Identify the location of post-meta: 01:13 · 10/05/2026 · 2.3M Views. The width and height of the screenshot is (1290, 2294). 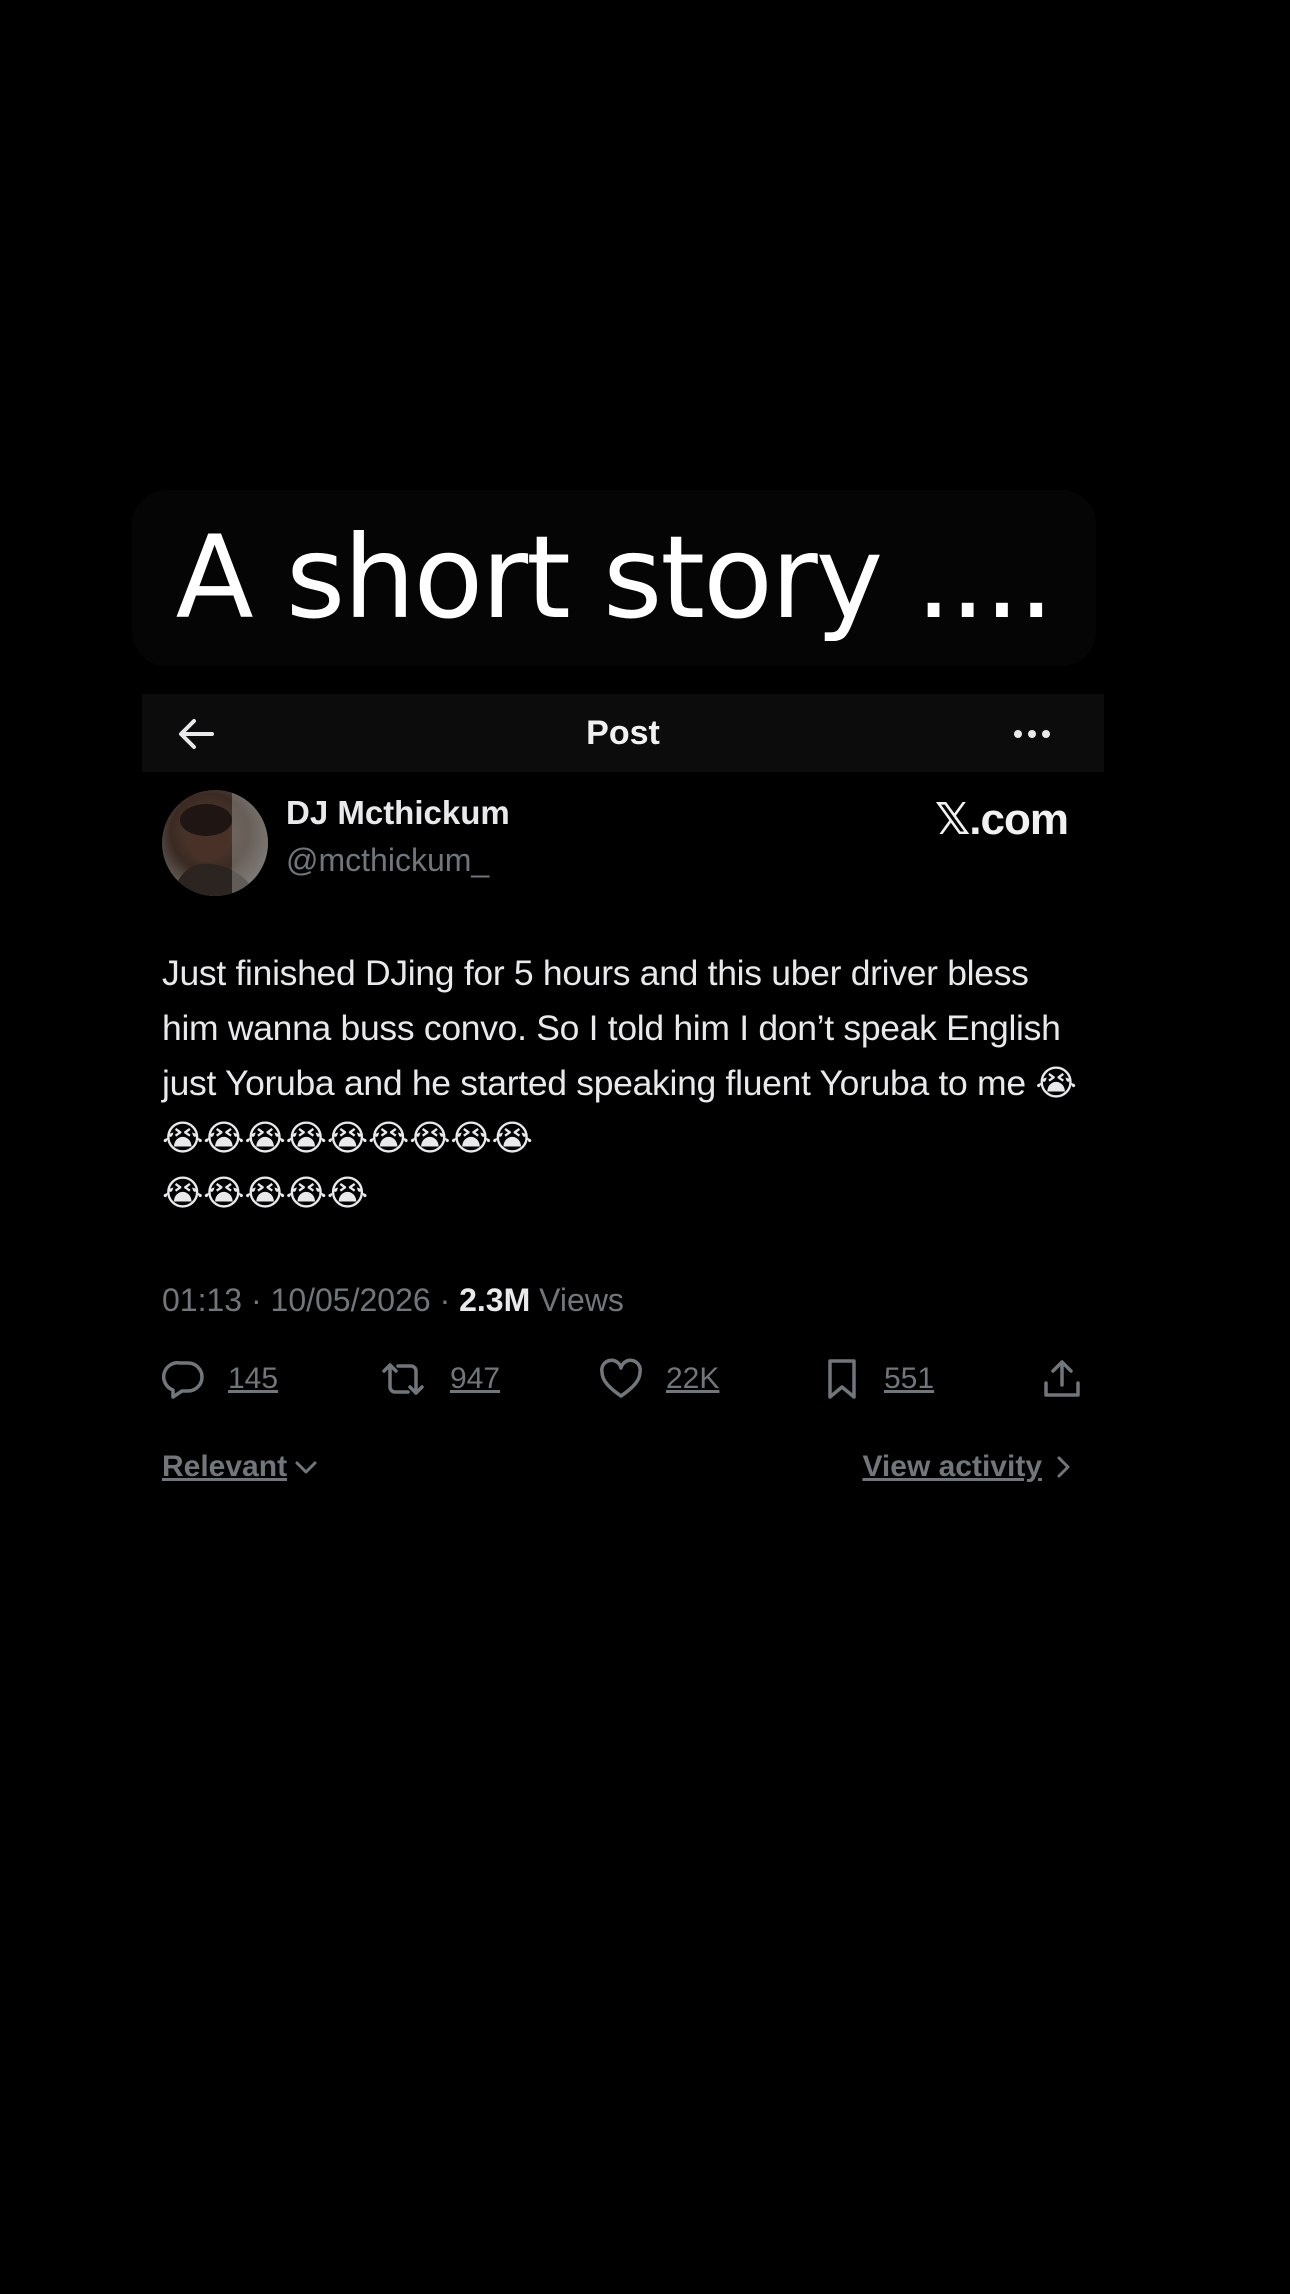
(393, 1300).